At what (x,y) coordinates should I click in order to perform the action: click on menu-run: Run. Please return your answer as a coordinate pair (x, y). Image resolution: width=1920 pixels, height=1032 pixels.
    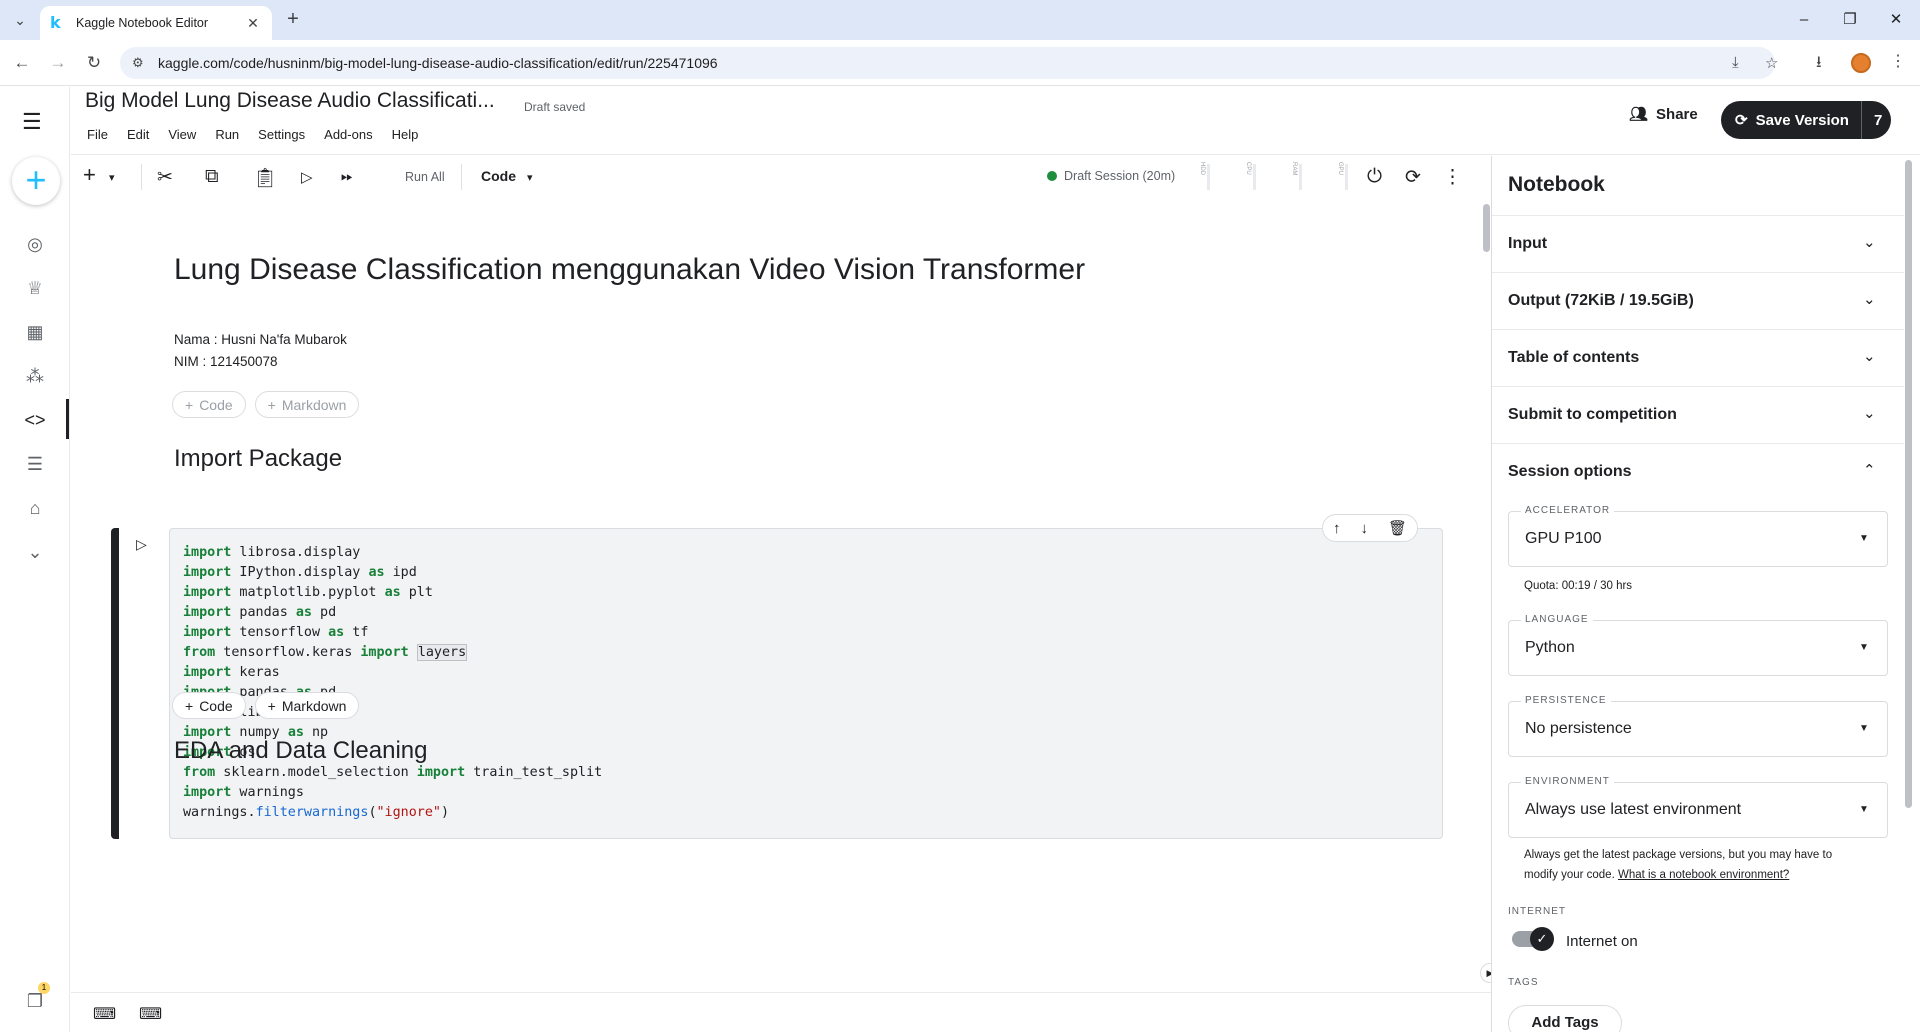
    Looking at the image, I should click on (227, 134).